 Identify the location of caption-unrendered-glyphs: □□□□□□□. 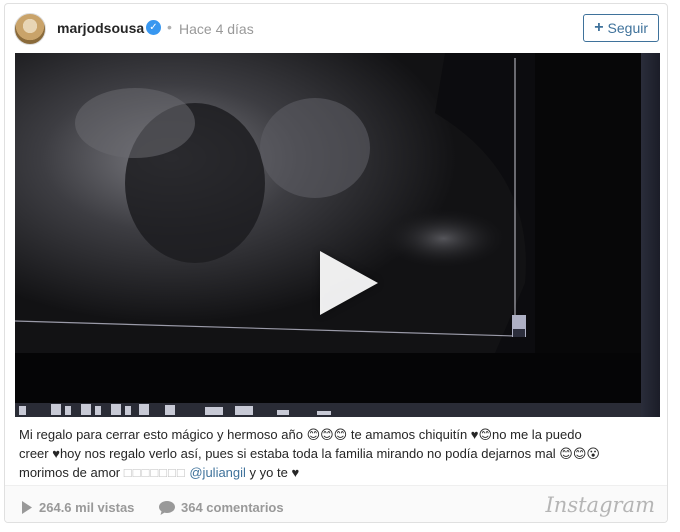
(154, 472).